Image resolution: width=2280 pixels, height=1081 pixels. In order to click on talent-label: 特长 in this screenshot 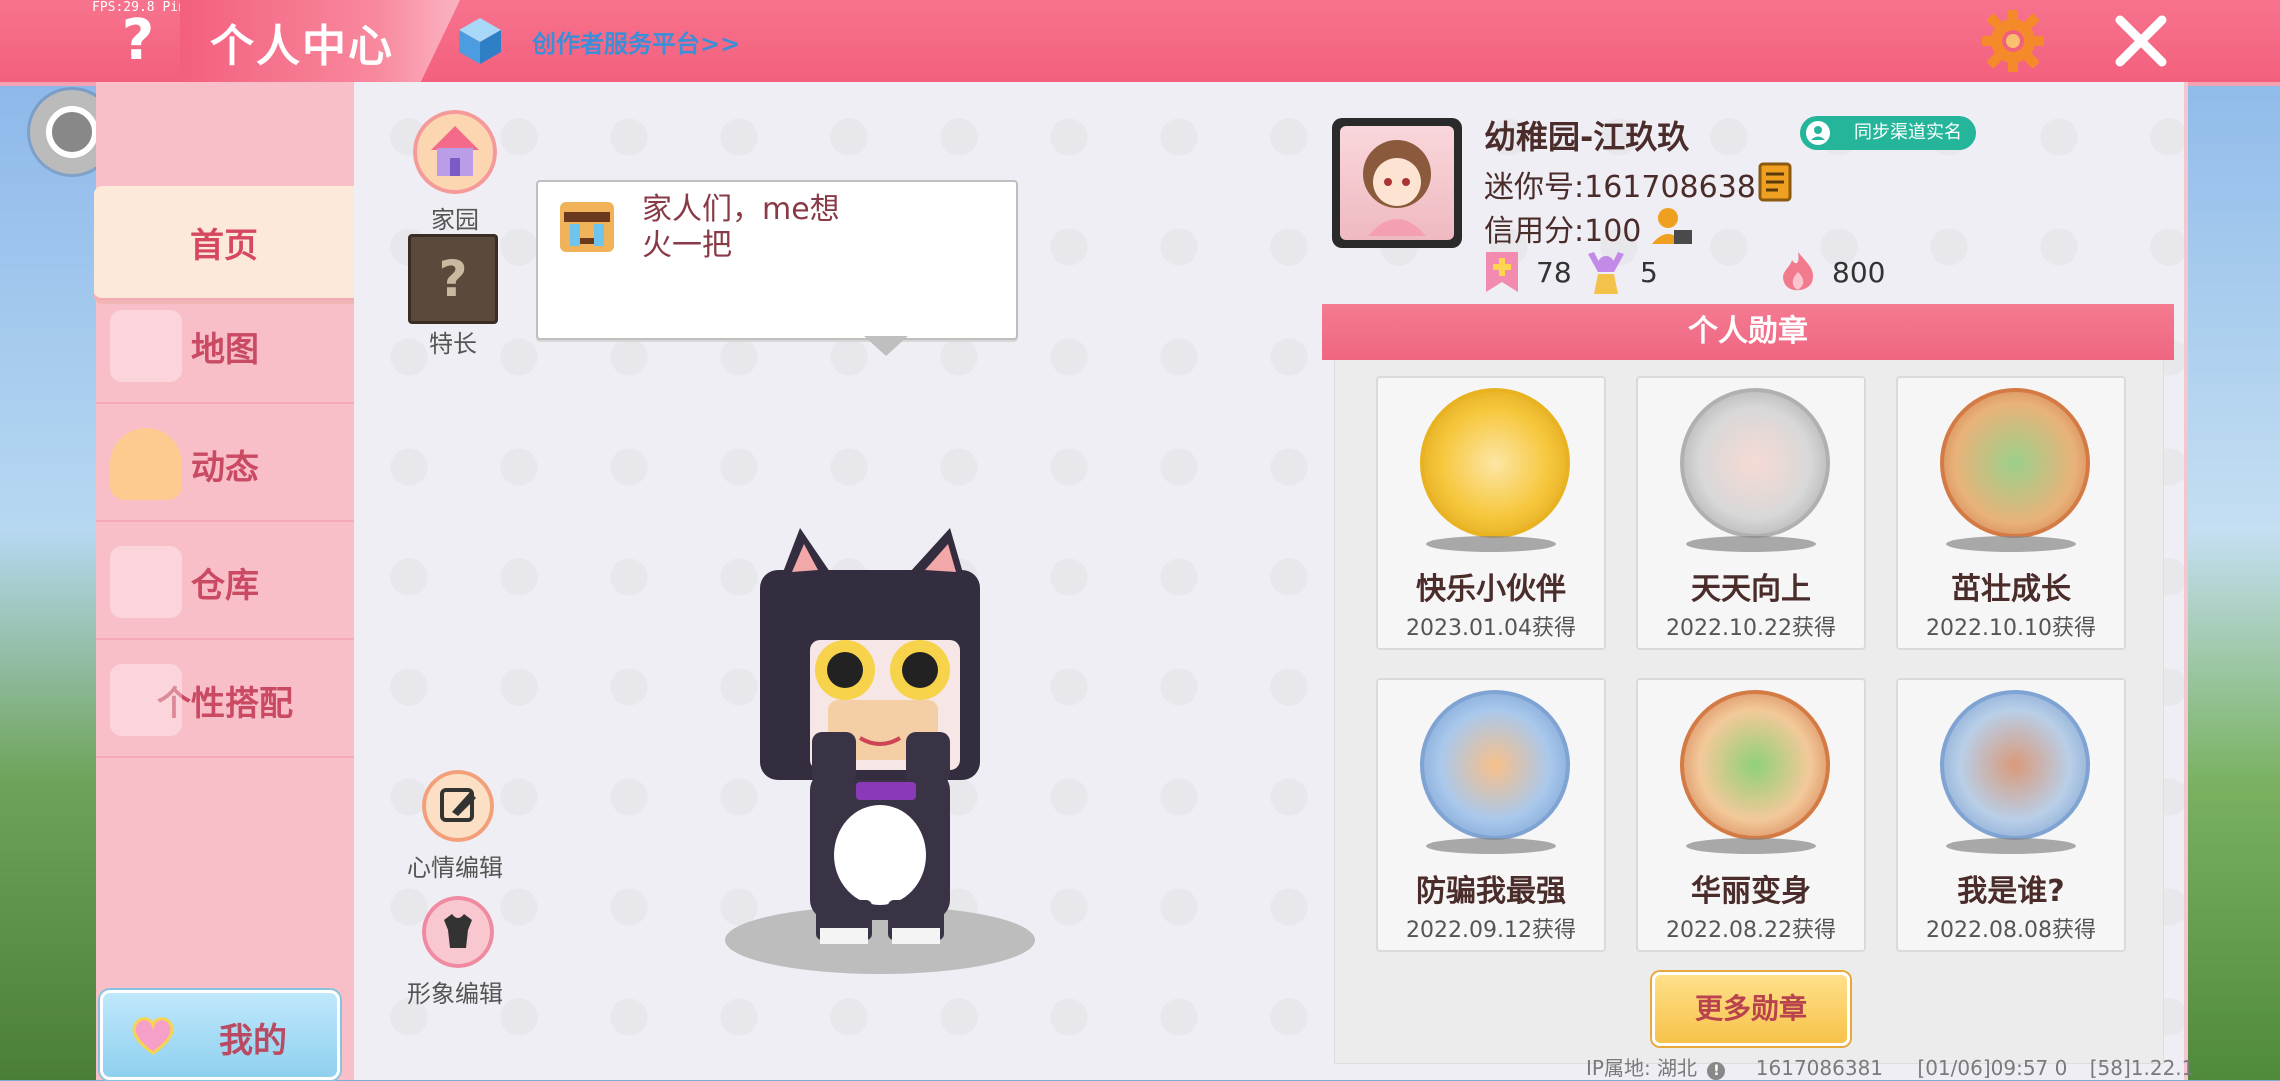, I will do `click(453, 344)`.